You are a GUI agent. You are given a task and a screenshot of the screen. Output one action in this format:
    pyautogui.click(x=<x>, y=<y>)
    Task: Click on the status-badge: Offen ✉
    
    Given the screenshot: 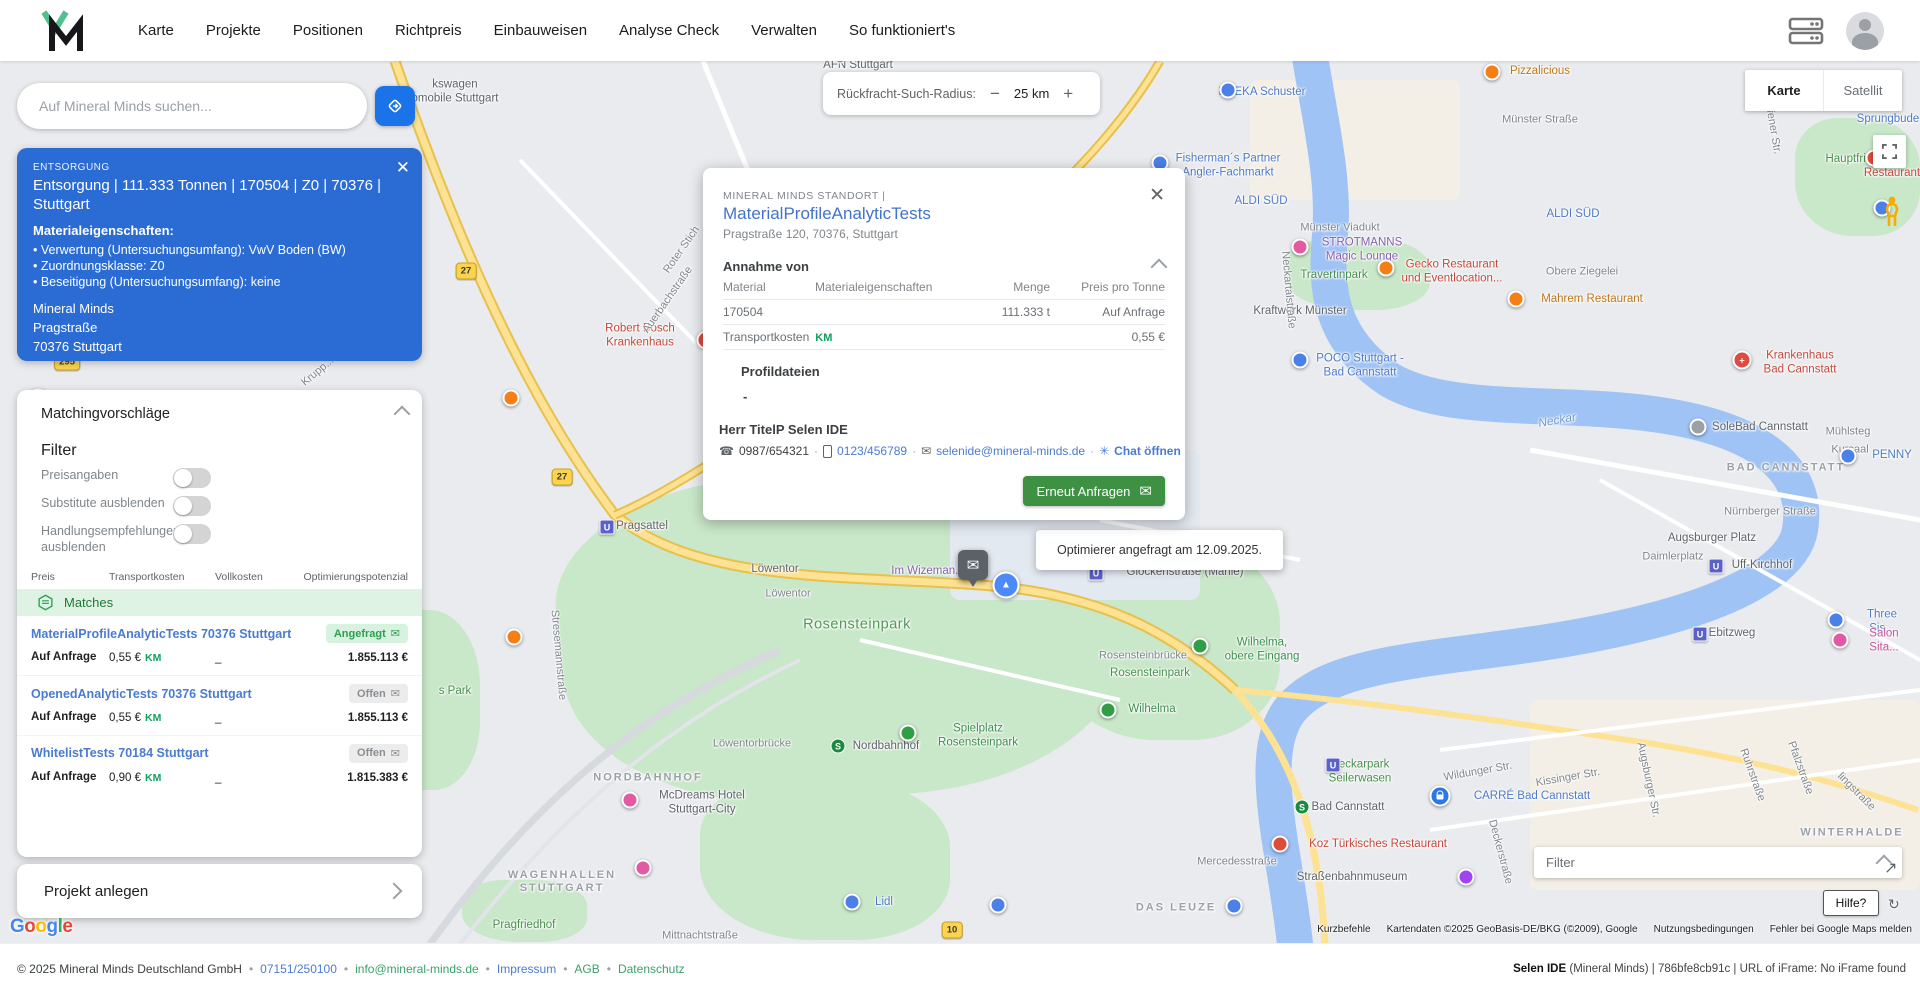 What is the action you would take?
    pyautogui.click(x=378, y=694)
    